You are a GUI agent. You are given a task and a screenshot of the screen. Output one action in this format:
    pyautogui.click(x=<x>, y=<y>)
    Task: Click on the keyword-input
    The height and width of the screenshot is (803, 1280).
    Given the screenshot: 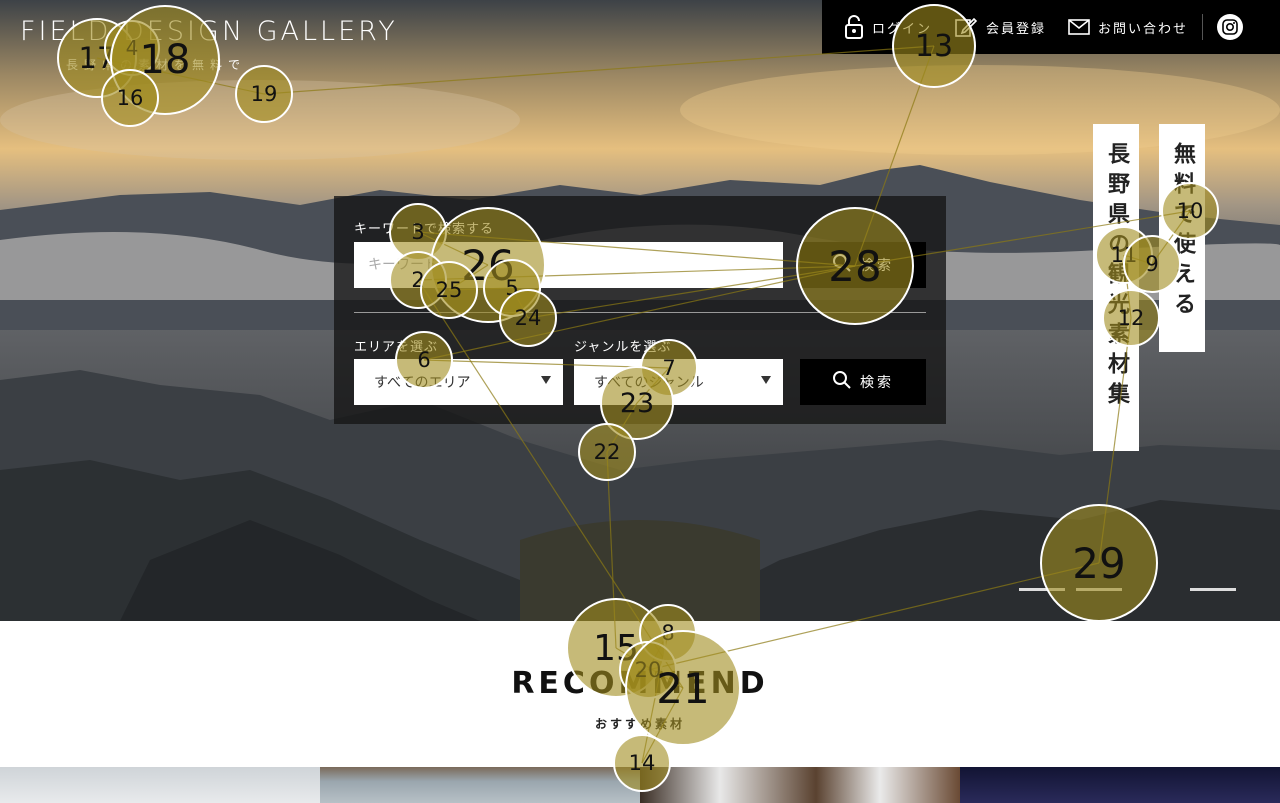 What is the action you would take?
    pyautogui.click(x=568, y=265)
    